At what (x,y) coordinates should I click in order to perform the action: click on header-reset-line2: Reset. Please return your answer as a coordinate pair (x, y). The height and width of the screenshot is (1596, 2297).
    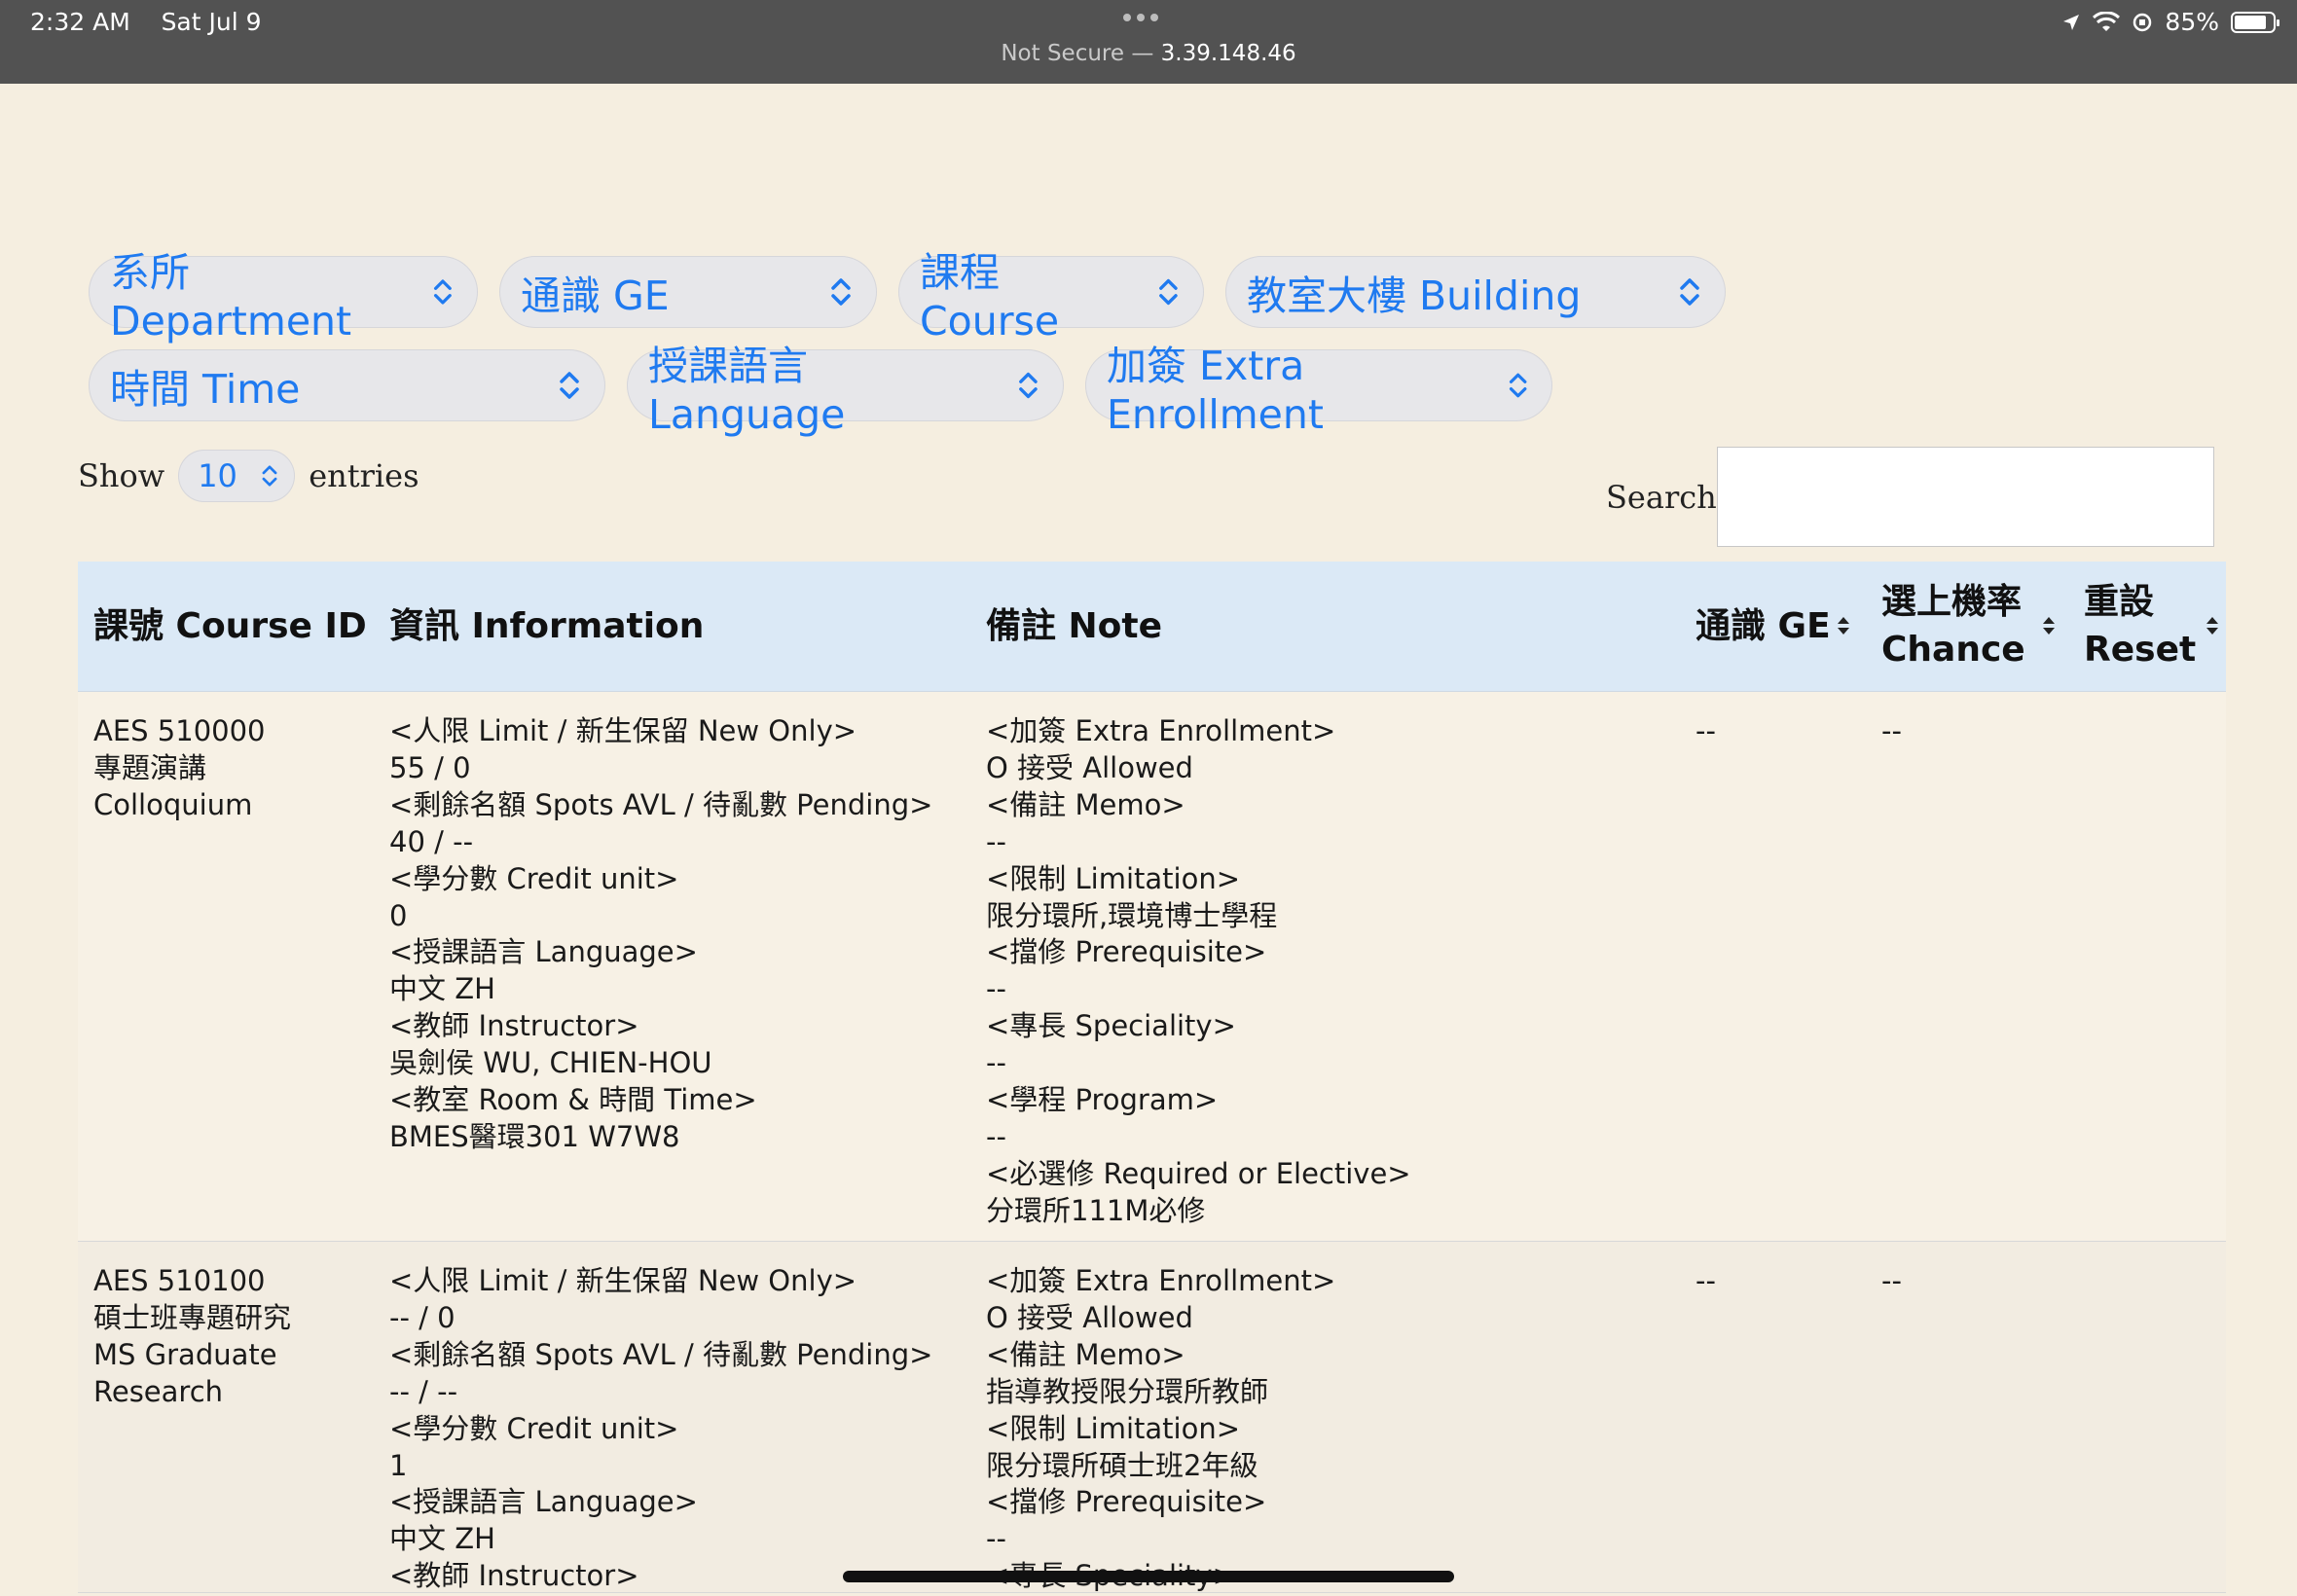
    Looking at the image, I should click on (2140, 650).